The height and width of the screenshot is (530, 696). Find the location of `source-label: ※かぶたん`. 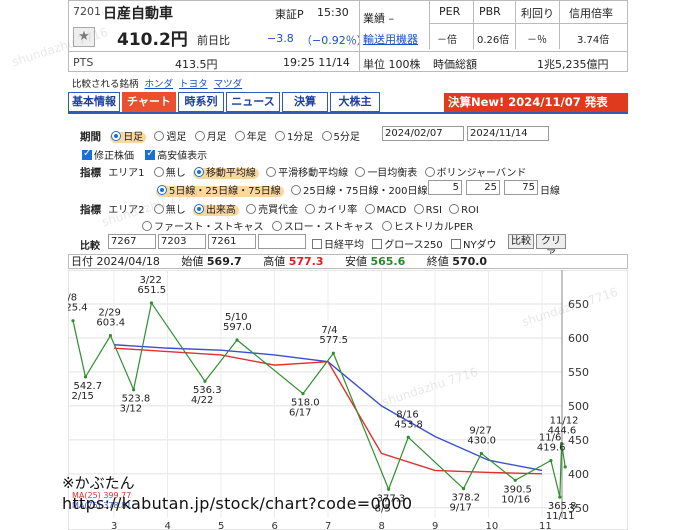

source-label: ※かぶたん is located at coordinates (98, 483).